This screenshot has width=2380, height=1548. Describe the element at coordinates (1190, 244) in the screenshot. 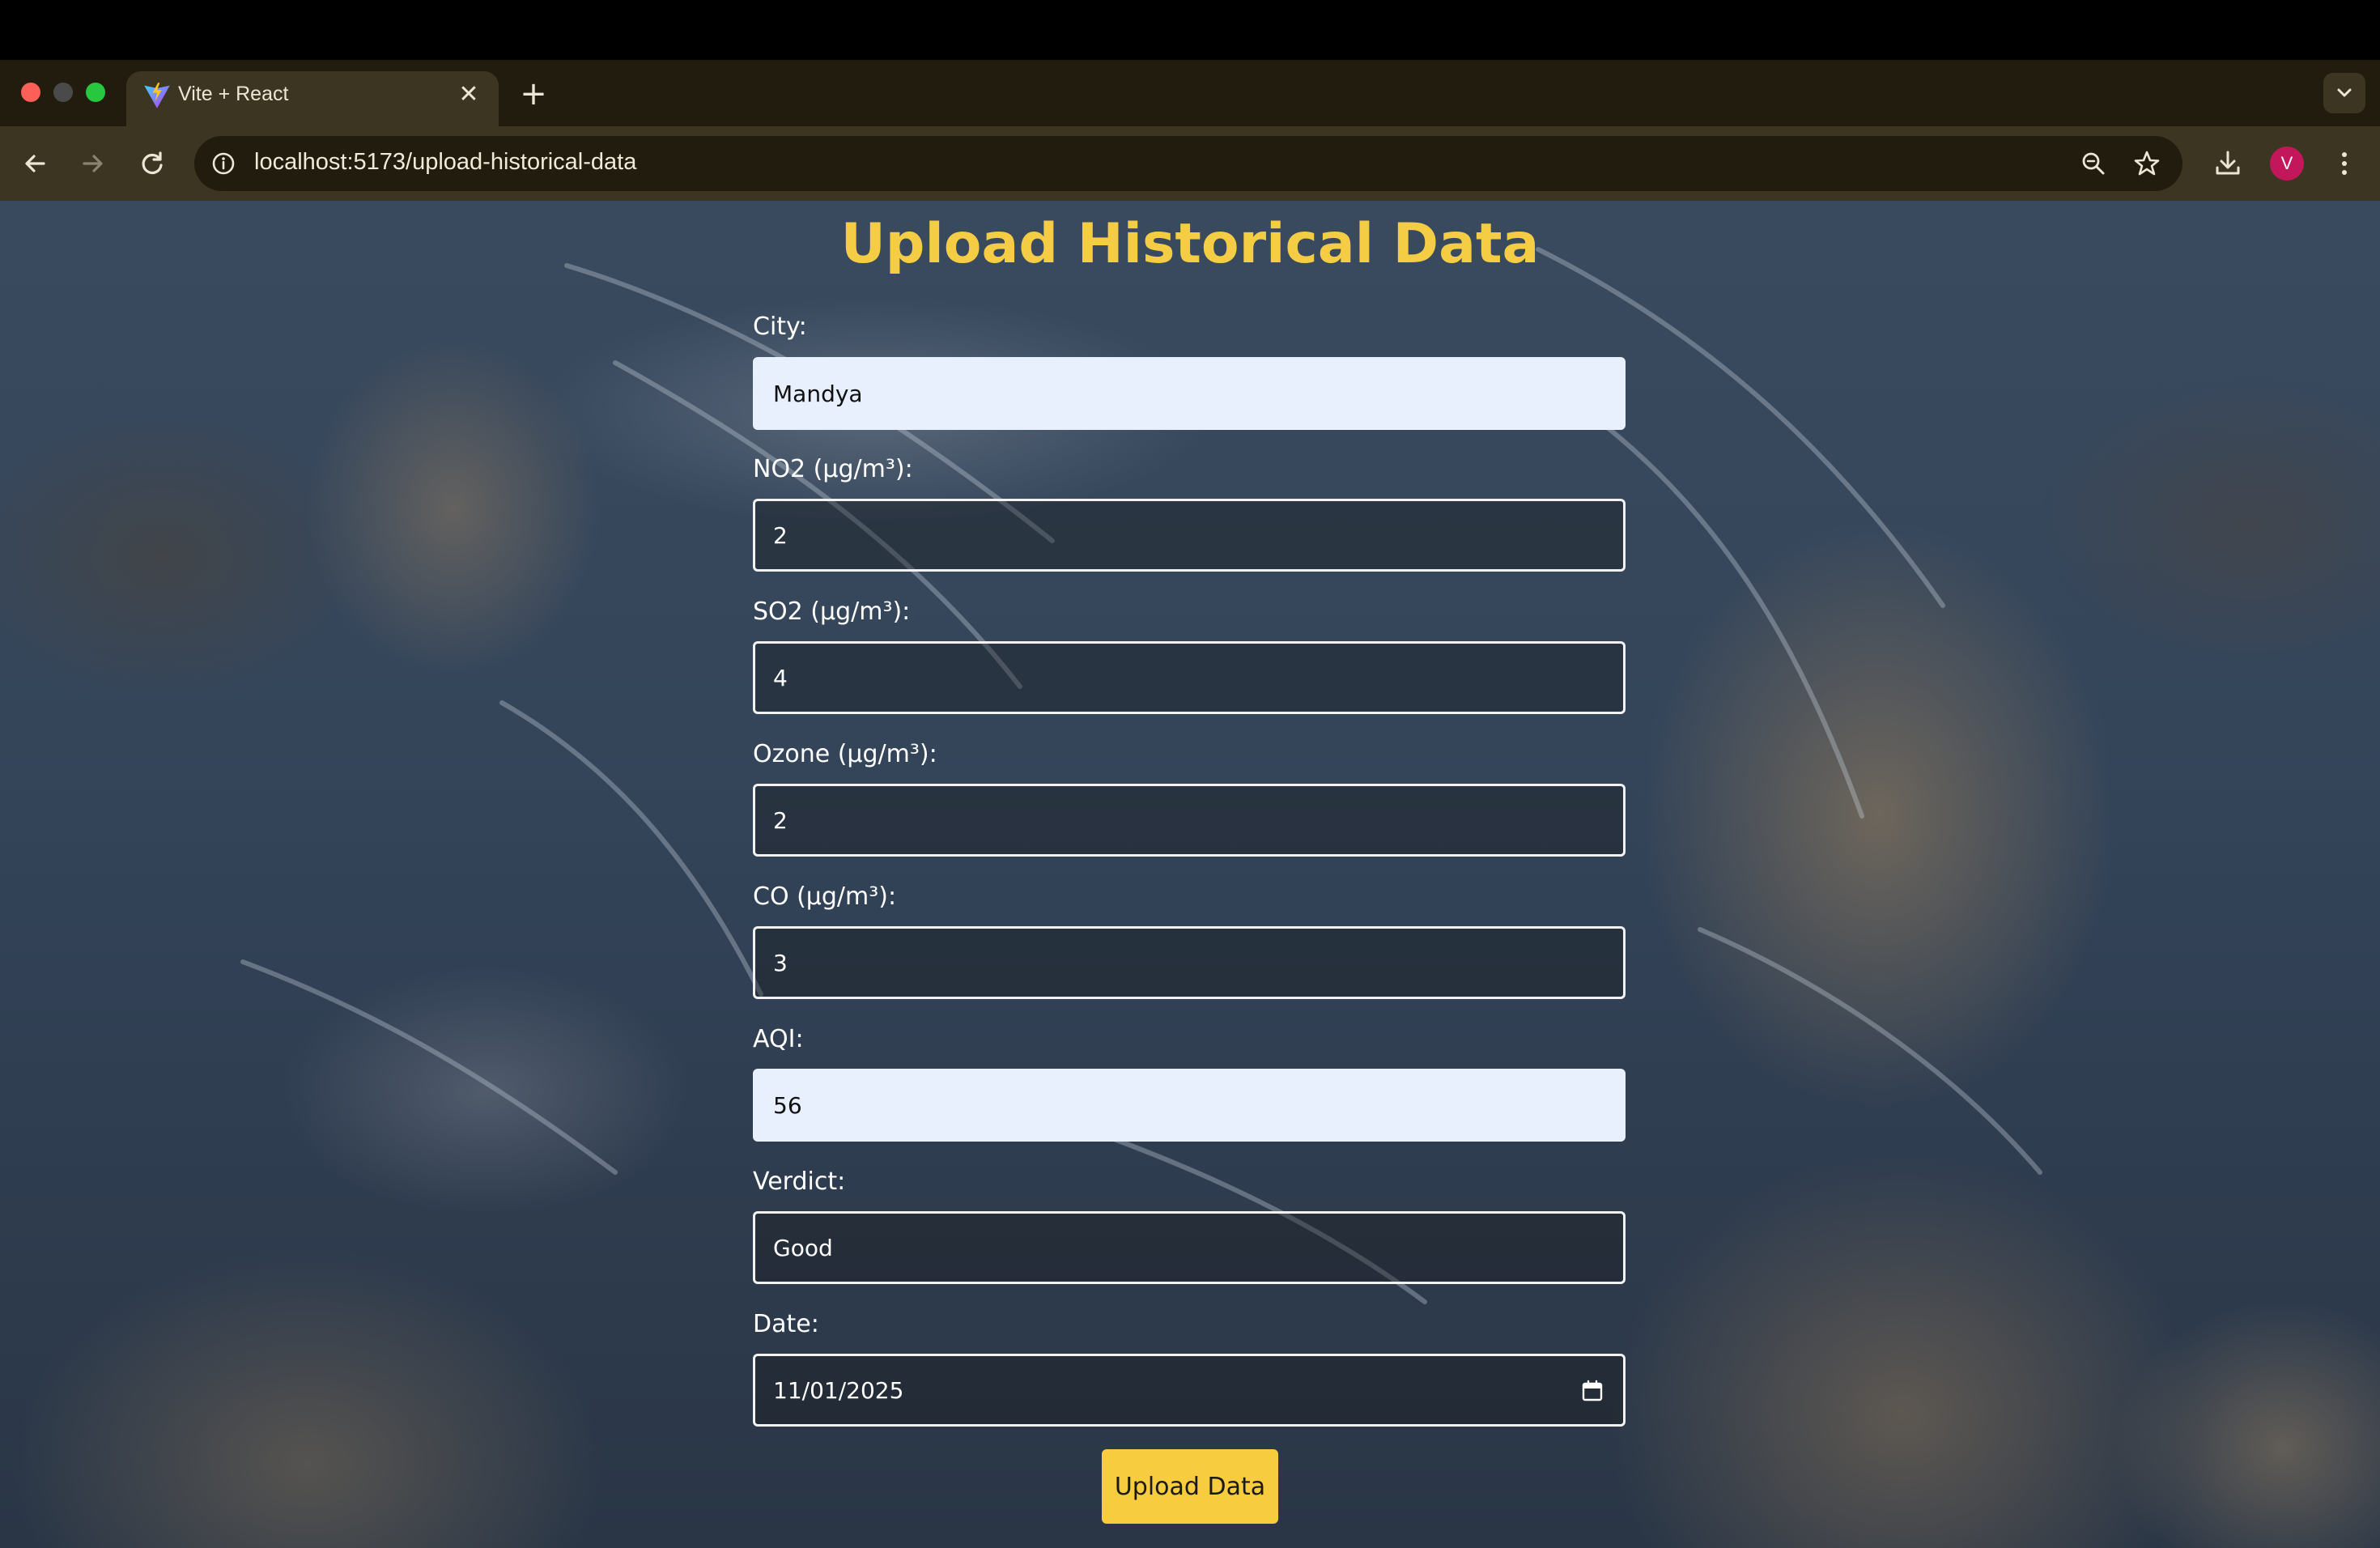

I see `page-title: Upload Historical Data` at that location.